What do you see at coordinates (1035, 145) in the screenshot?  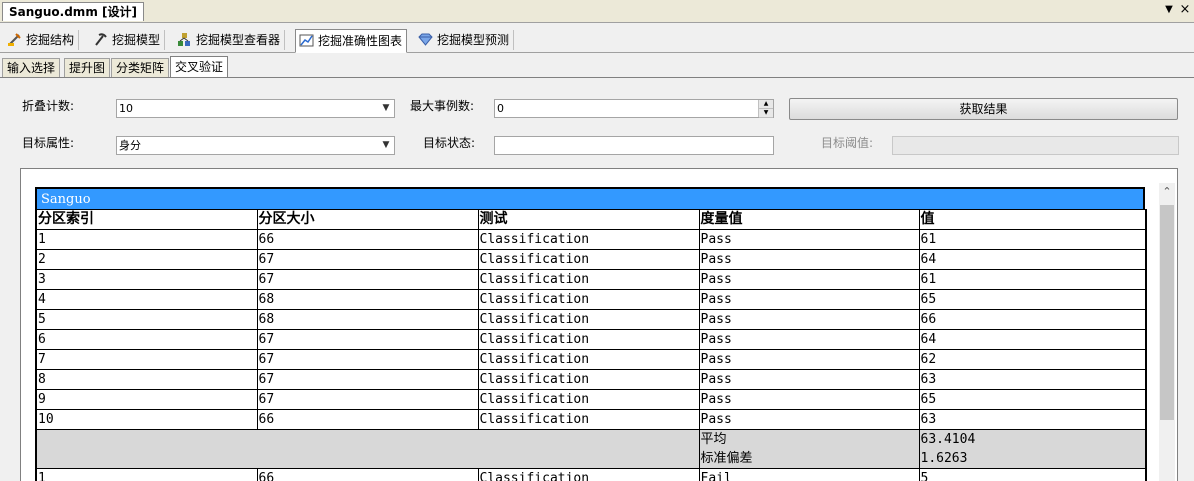 I see `target-threshold-input` at bounding box center [1035, 145].